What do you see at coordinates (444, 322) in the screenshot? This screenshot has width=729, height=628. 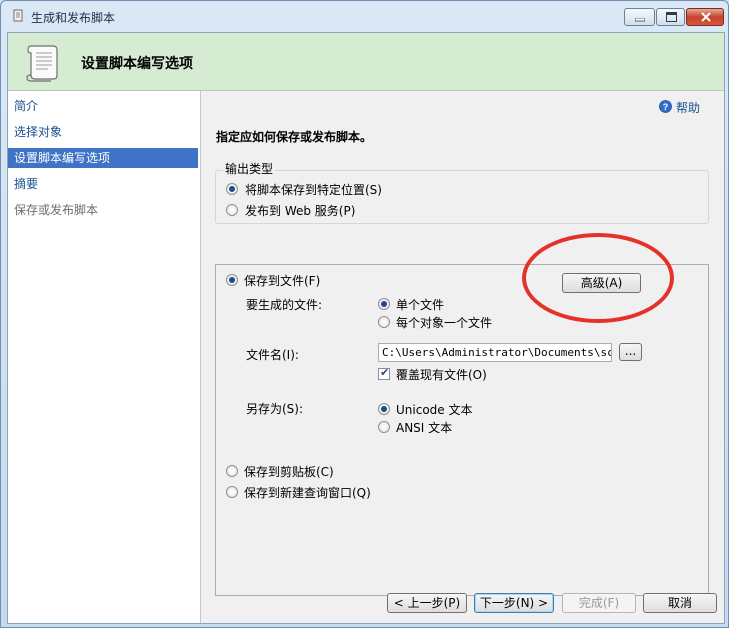 I see `file-per-object-label: 每个对象一个文件` at bounding box center [444, 322].